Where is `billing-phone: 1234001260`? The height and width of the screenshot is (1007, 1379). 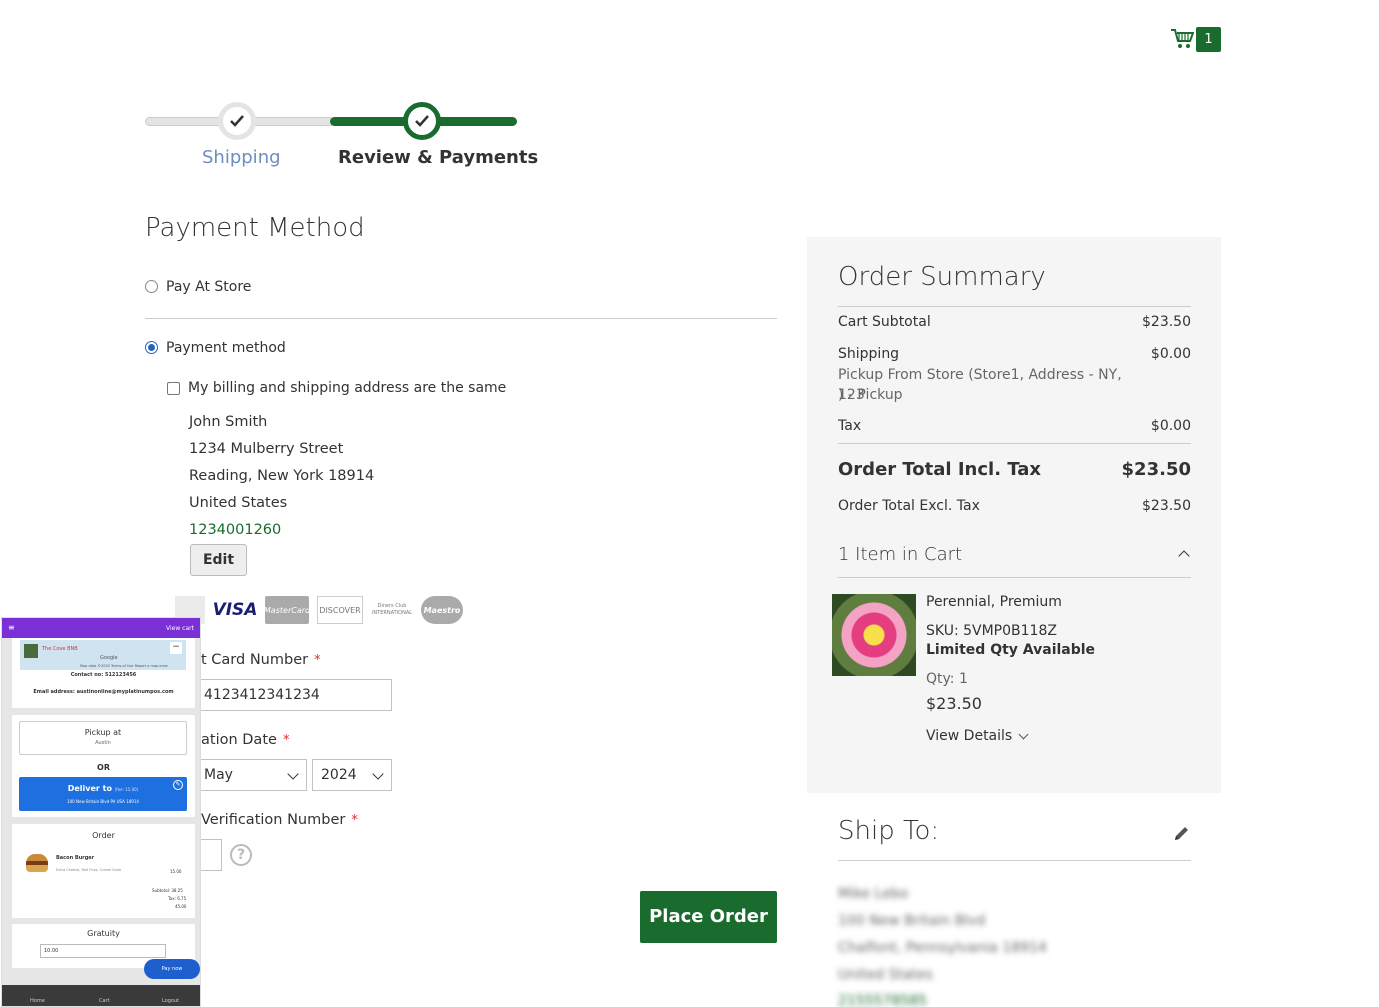
billing-phone: 1234001260 is located at coordinates (235, 530).